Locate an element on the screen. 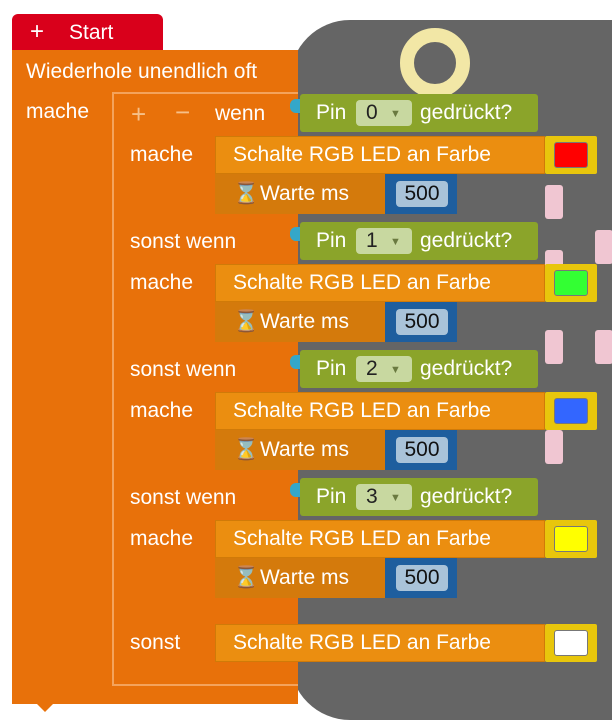  microbit-pin-ring is located at coordinates (435, 63).